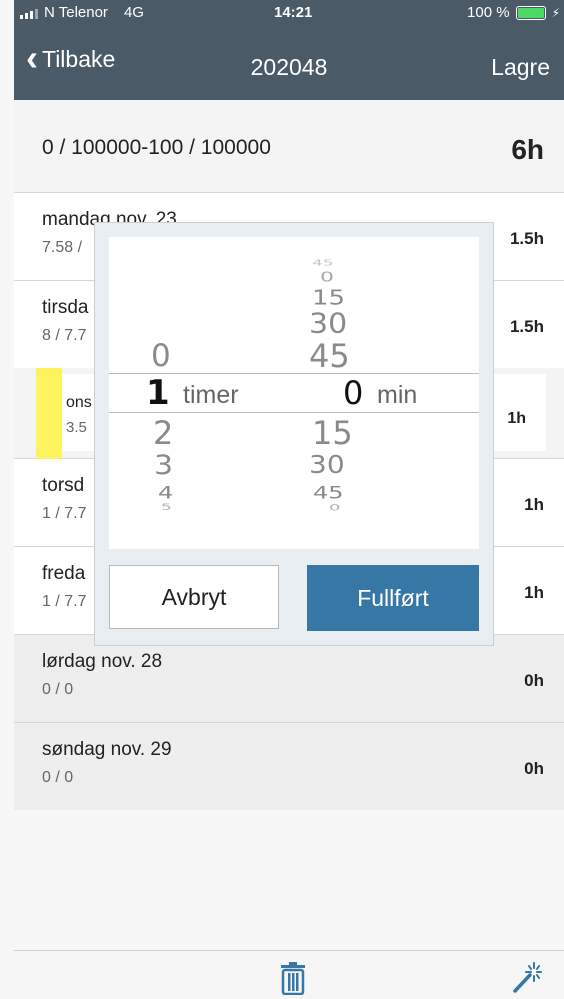  Describe the element at coordinates (161, 356) in the screenshot. I see `hour-option: 0` at that location.